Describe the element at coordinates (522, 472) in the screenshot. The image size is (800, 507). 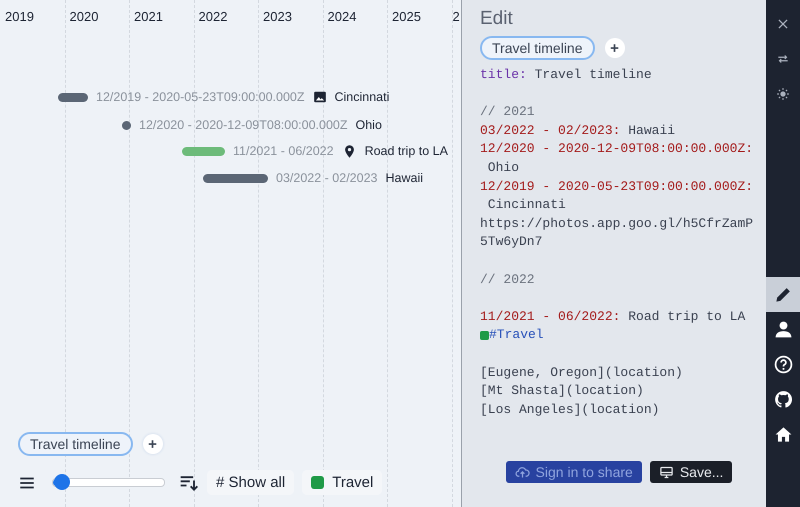
I see `cloud-upload-icon` at that location.